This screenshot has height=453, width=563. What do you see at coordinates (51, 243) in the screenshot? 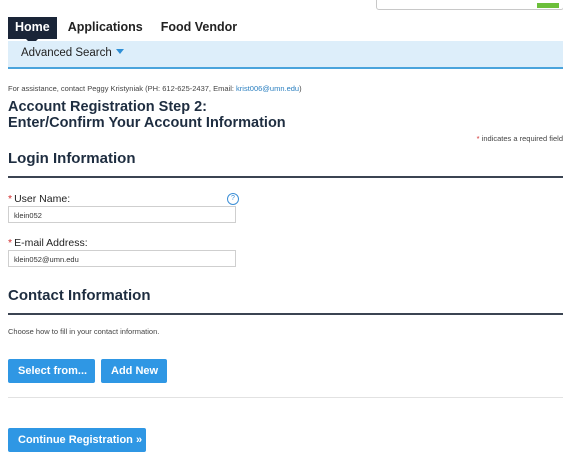
I see `email-label-text: E-mail Address:` at bounding box center [51, 243].